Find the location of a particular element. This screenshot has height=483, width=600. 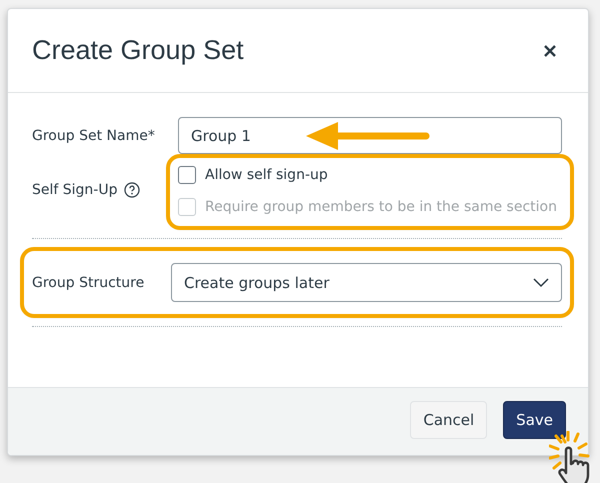

field-label: Group Structure is located at coordinates (88, 282).